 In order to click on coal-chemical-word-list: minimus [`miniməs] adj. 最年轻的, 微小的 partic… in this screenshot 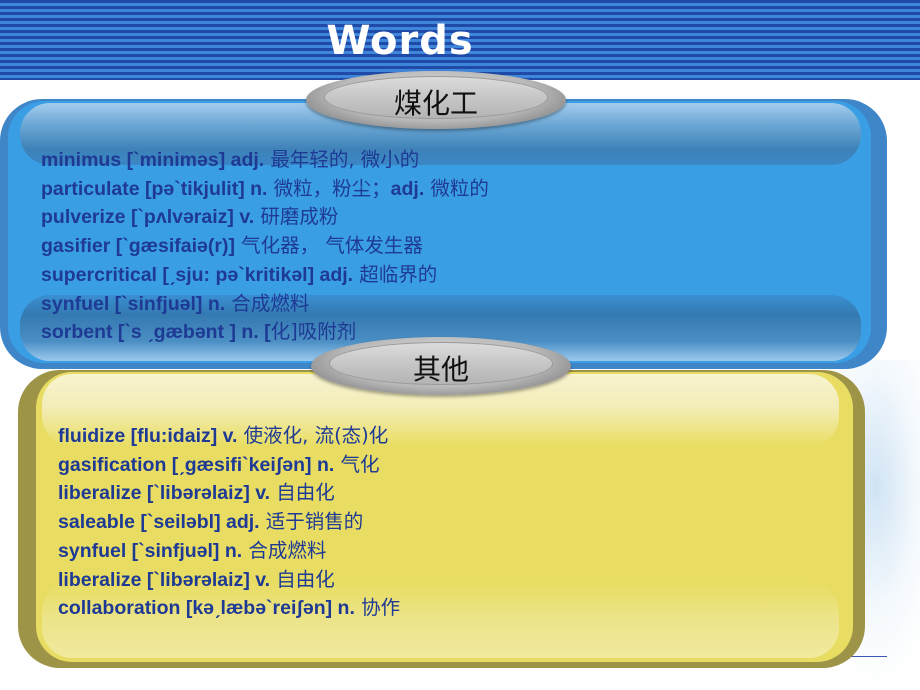, I will do `click(265, 246)`.